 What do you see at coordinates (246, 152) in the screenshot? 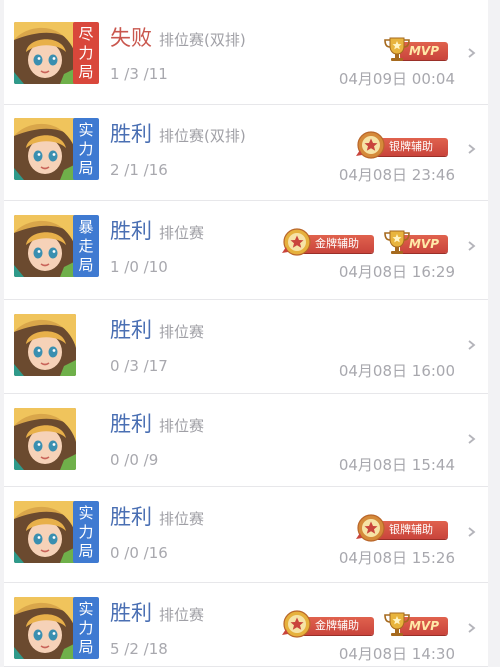
I see `match-row: 实力局胜利 排位赛(双排) 2 /1 /16 04月08日 23:46 银牌辅助` at bounding box center [246, 152].